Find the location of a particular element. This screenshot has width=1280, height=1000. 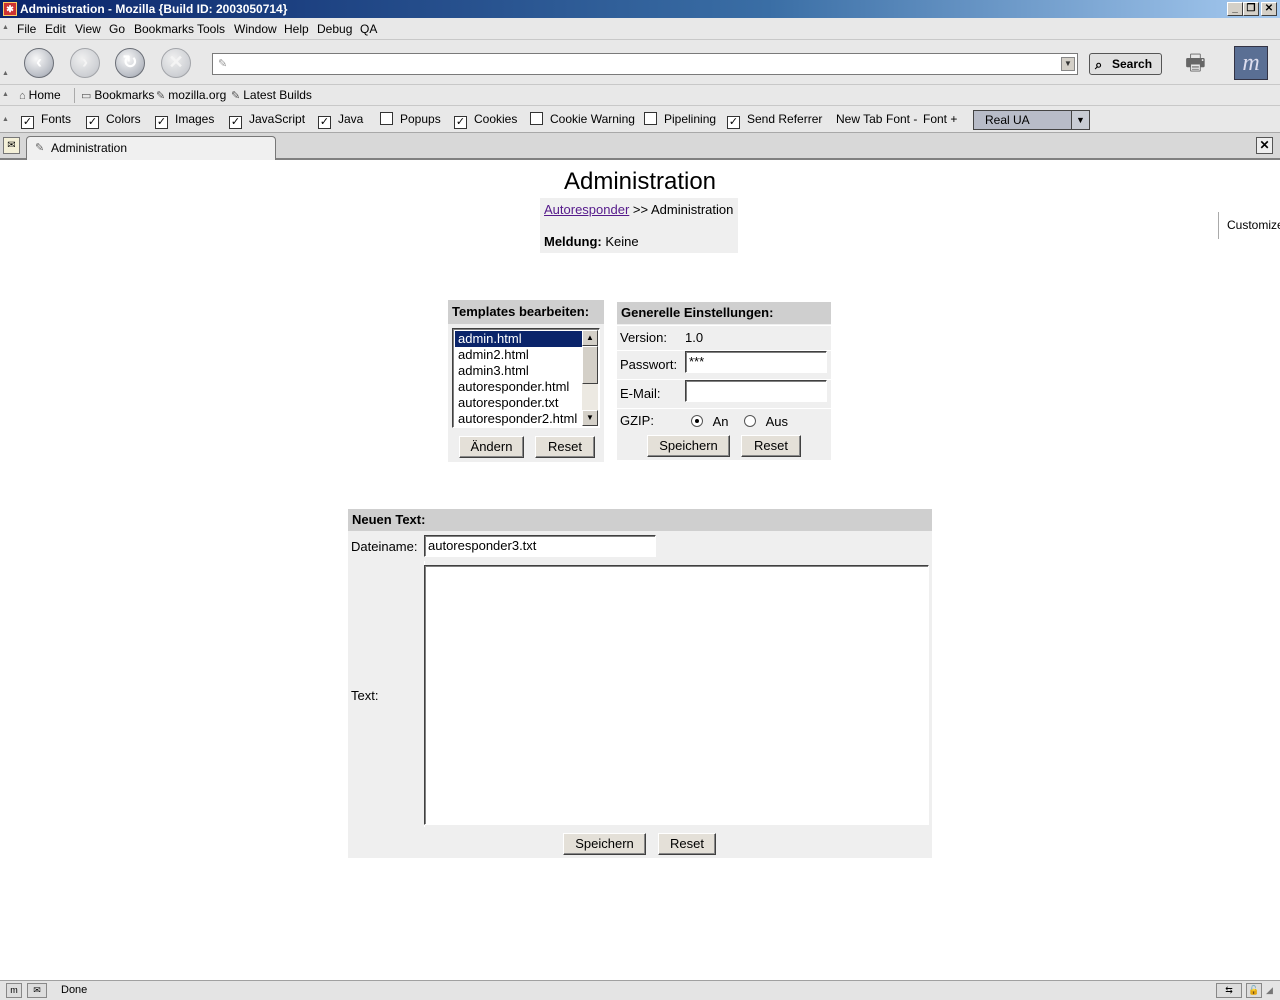

search-button: ⌕ Search is located at coordinates (1125, 64).